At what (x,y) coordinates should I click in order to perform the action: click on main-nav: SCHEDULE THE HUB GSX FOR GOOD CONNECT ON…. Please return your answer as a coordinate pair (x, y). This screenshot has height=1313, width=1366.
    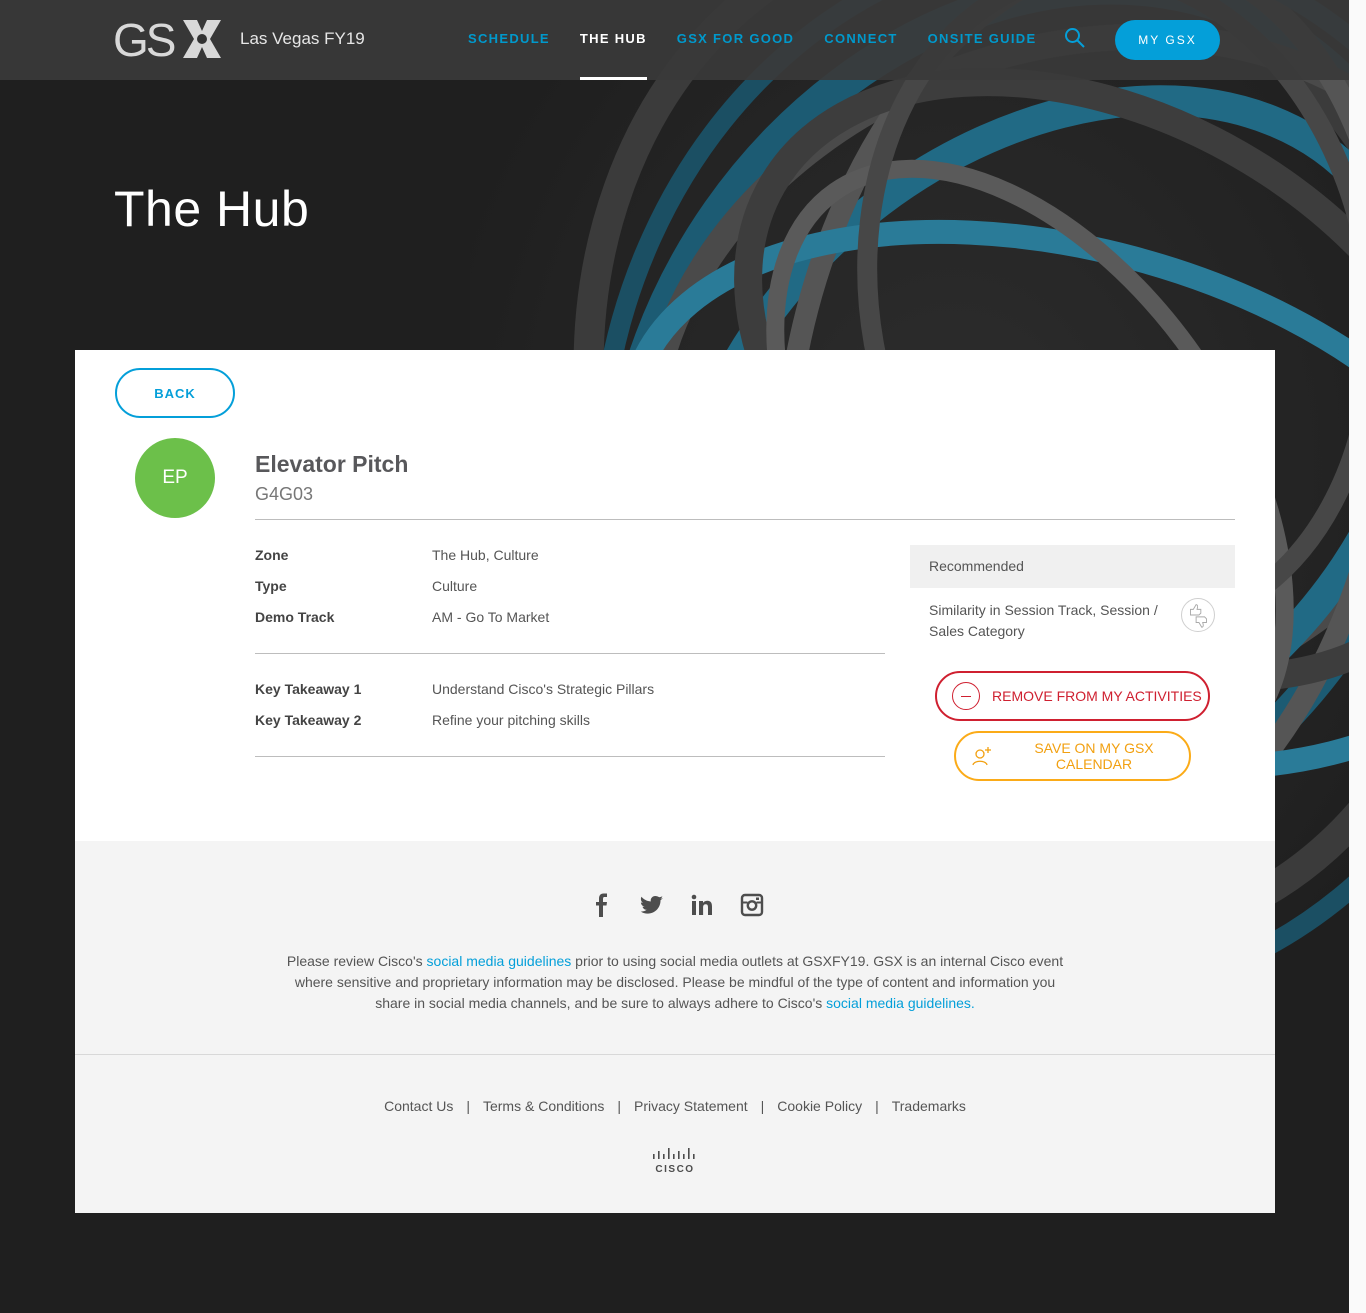
    Looking at the image, I should click on (767, 40).